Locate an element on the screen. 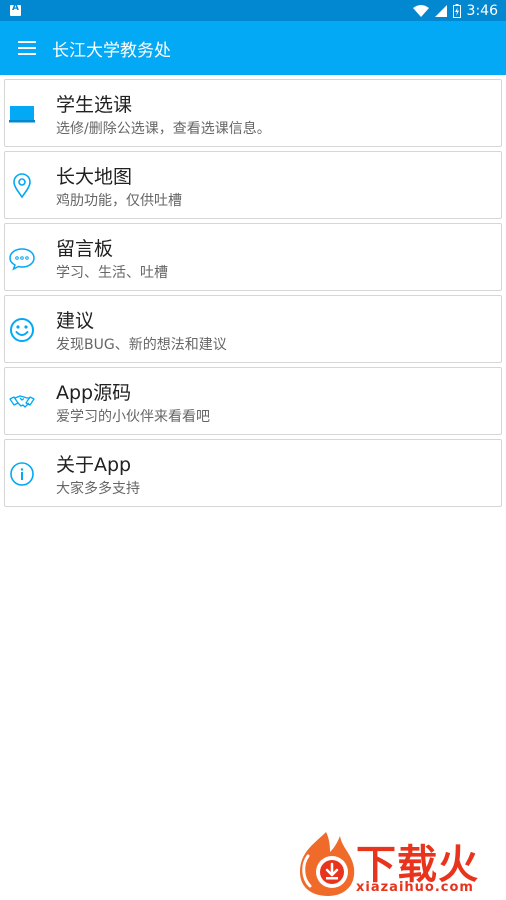  wifi-icon is located at coordinates (420, 10).